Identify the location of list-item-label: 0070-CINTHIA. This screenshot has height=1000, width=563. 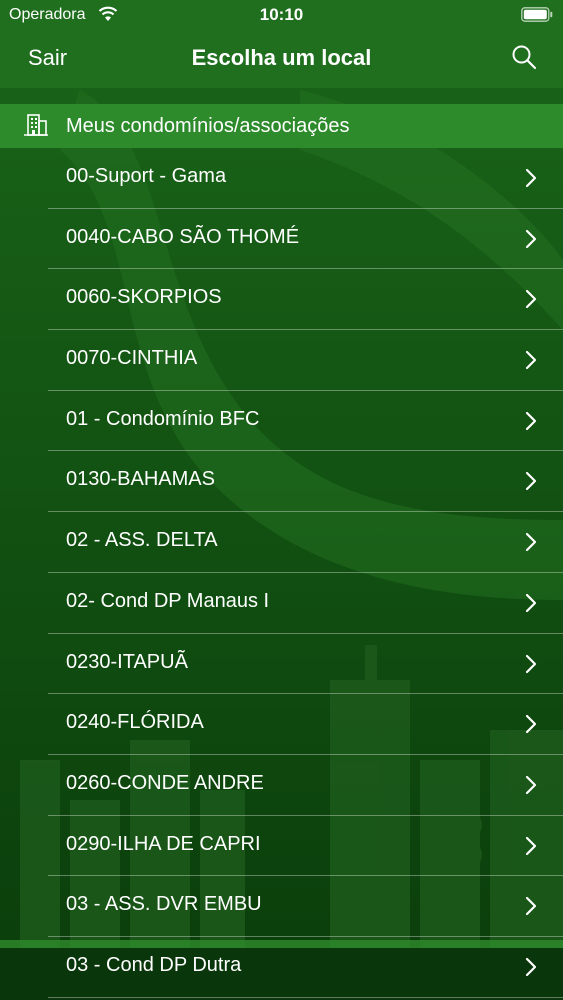
(132, 358).